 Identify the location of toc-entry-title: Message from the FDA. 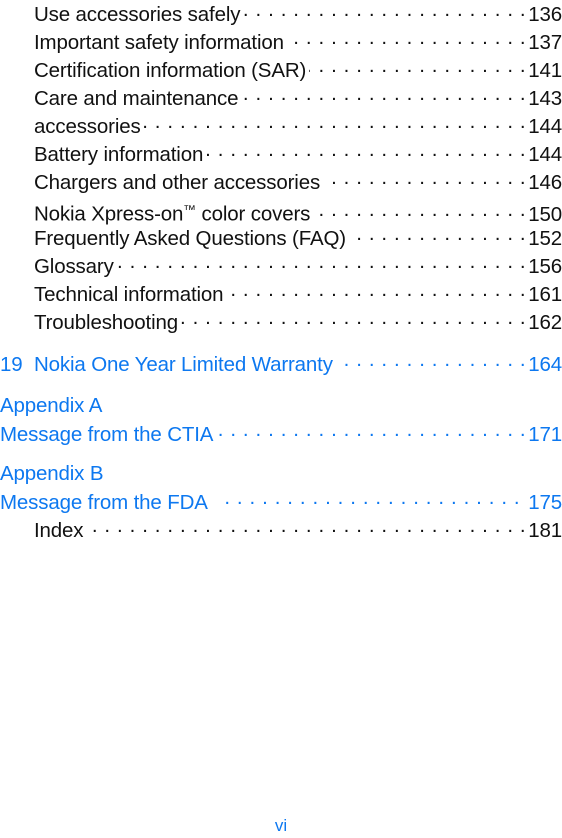
(104, 502).